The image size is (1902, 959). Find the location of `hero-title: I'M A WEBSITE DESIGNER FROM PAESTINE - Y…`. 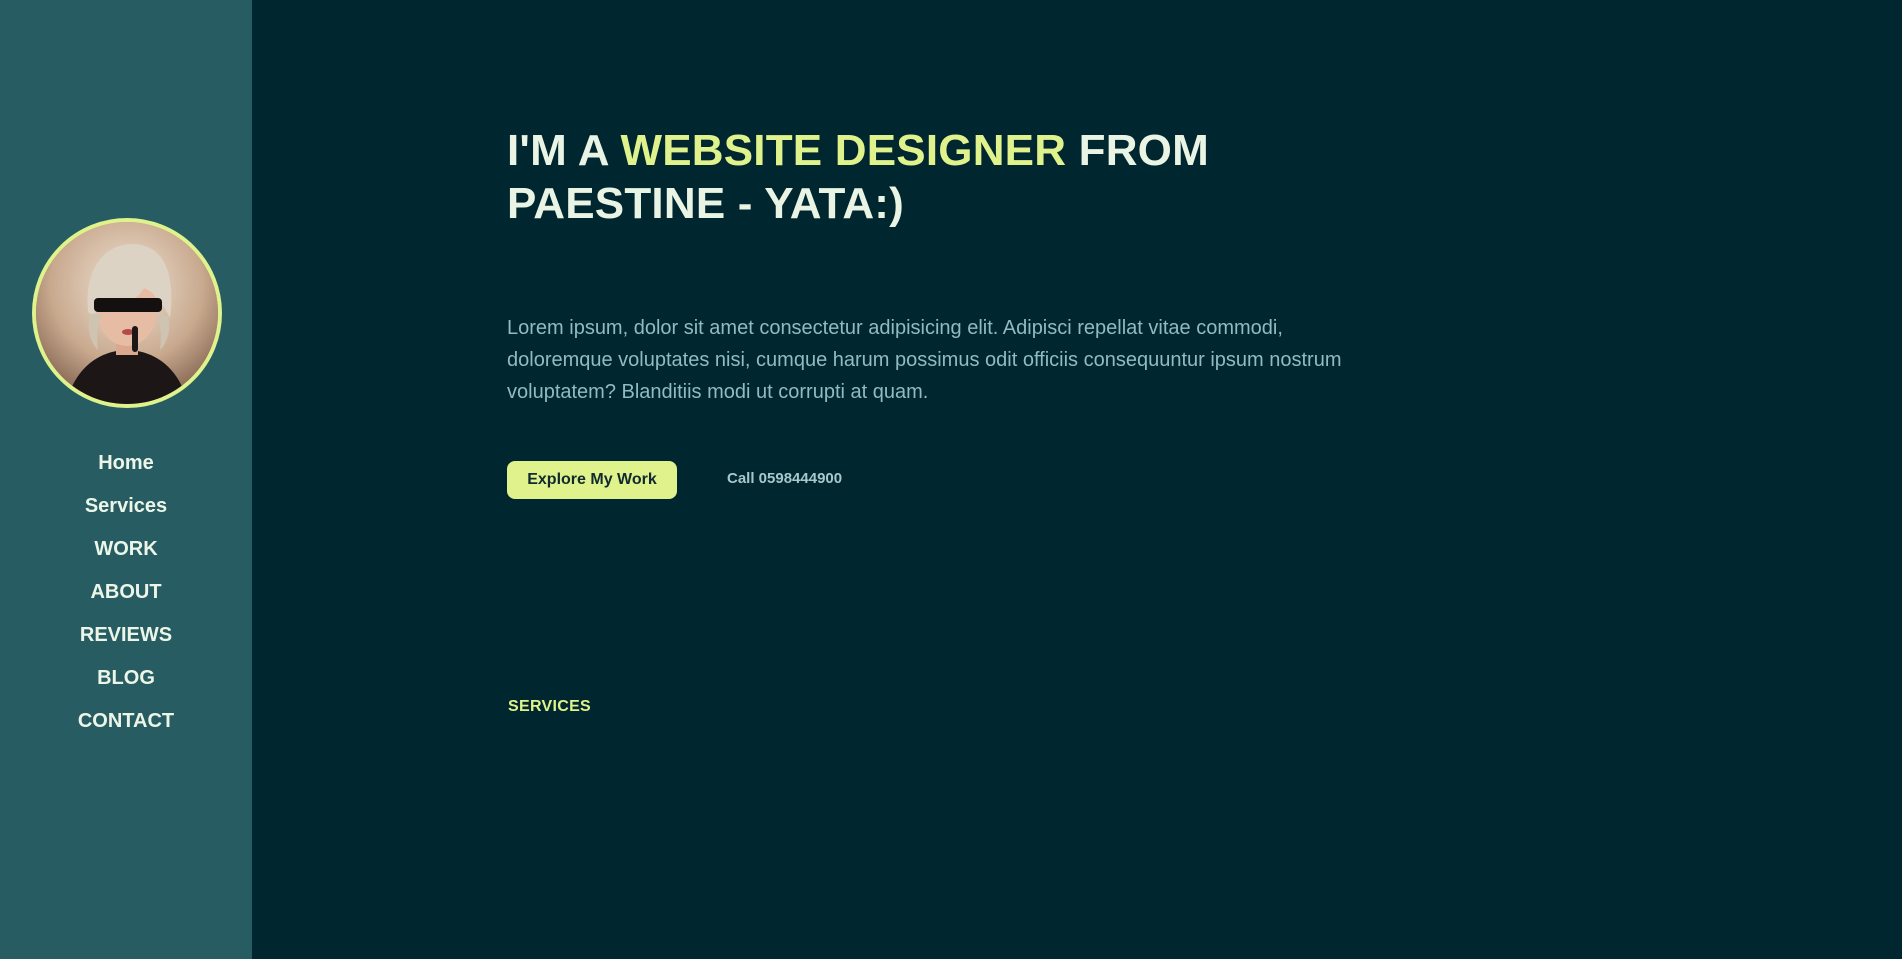

hero-title: I'M A WEBSITE DESIGNER FROM PAESTINE - Y… is located at coordinates (957, 177).